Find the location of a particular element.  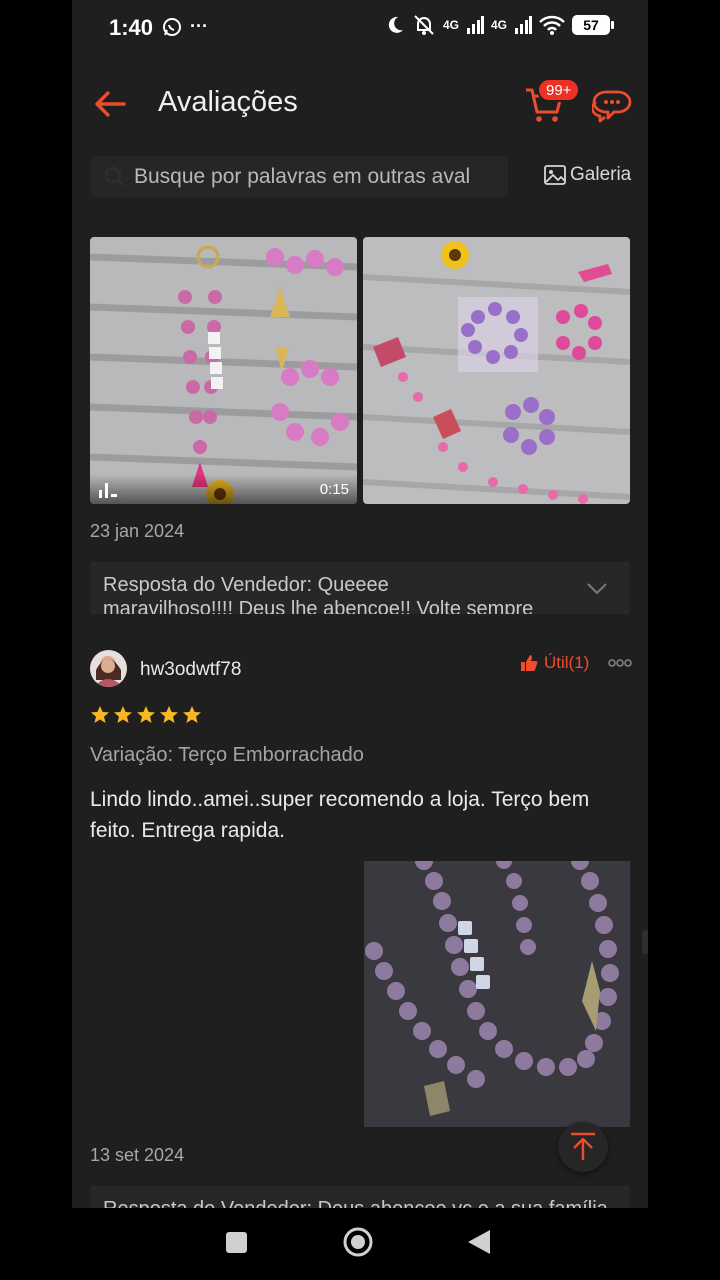

product-variation: Variação: Terço Emborrachado is located at coordinates (227, 755).